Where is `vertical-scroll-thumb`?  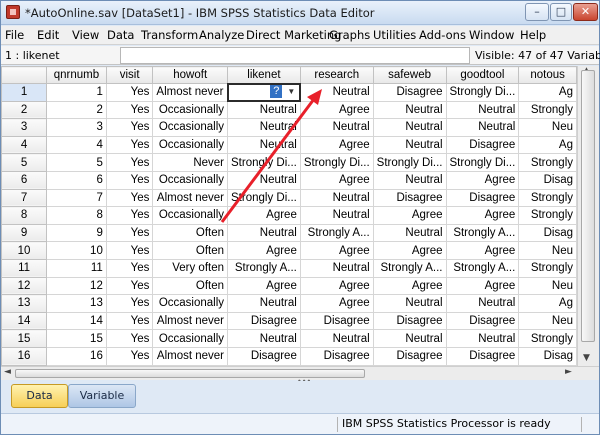
vertical-scroll-thumb is located at coordinates (588, 206).